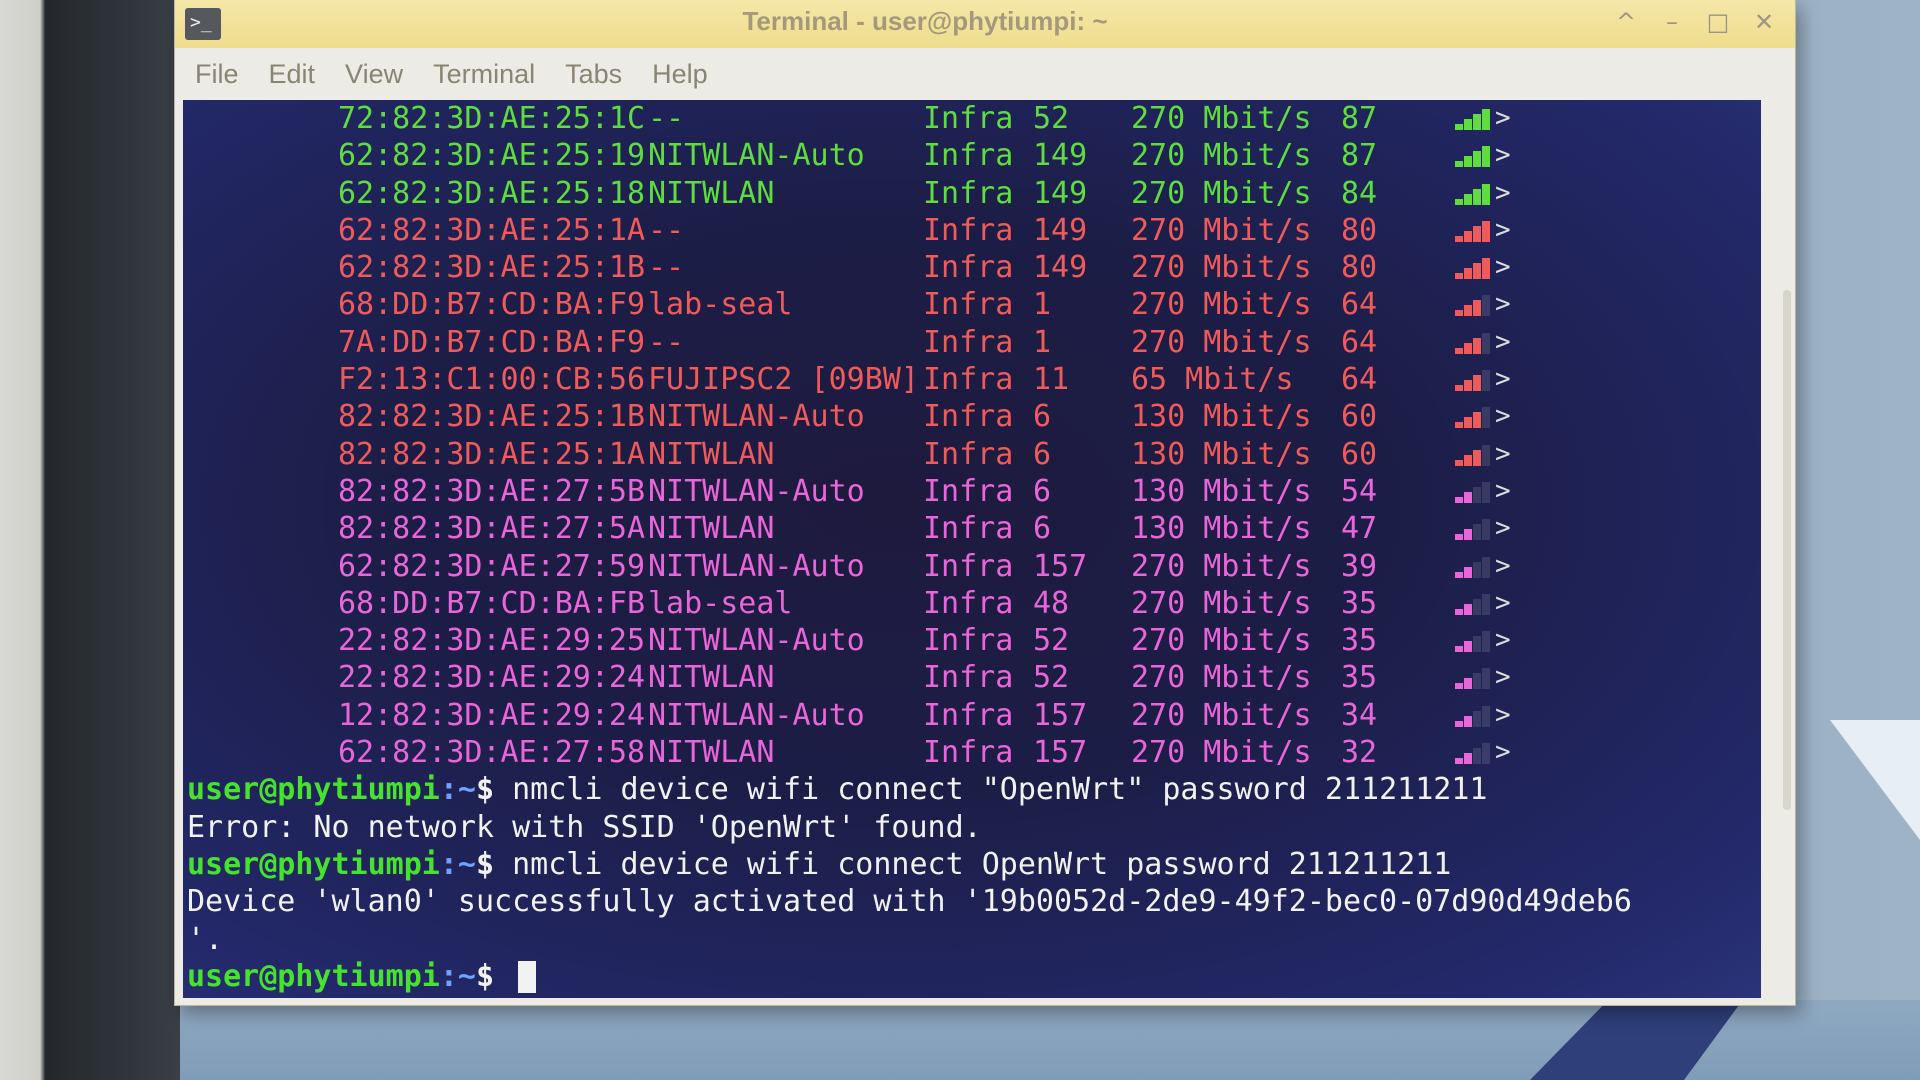  I want to click on menu-terminal: Terminal, so click(484, 74).